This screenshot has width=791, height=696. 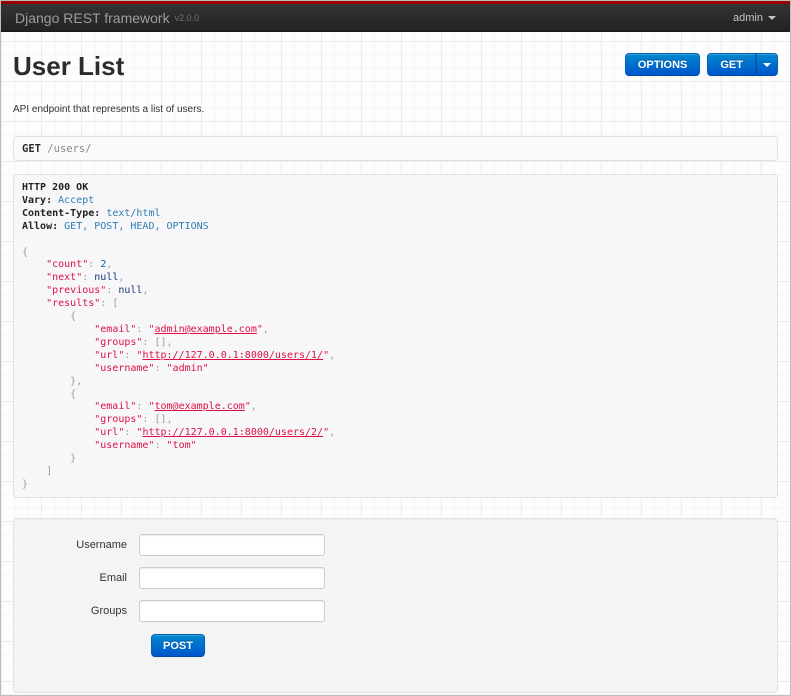 I want to click on response-token: "tom", so click(x=181, y=446).